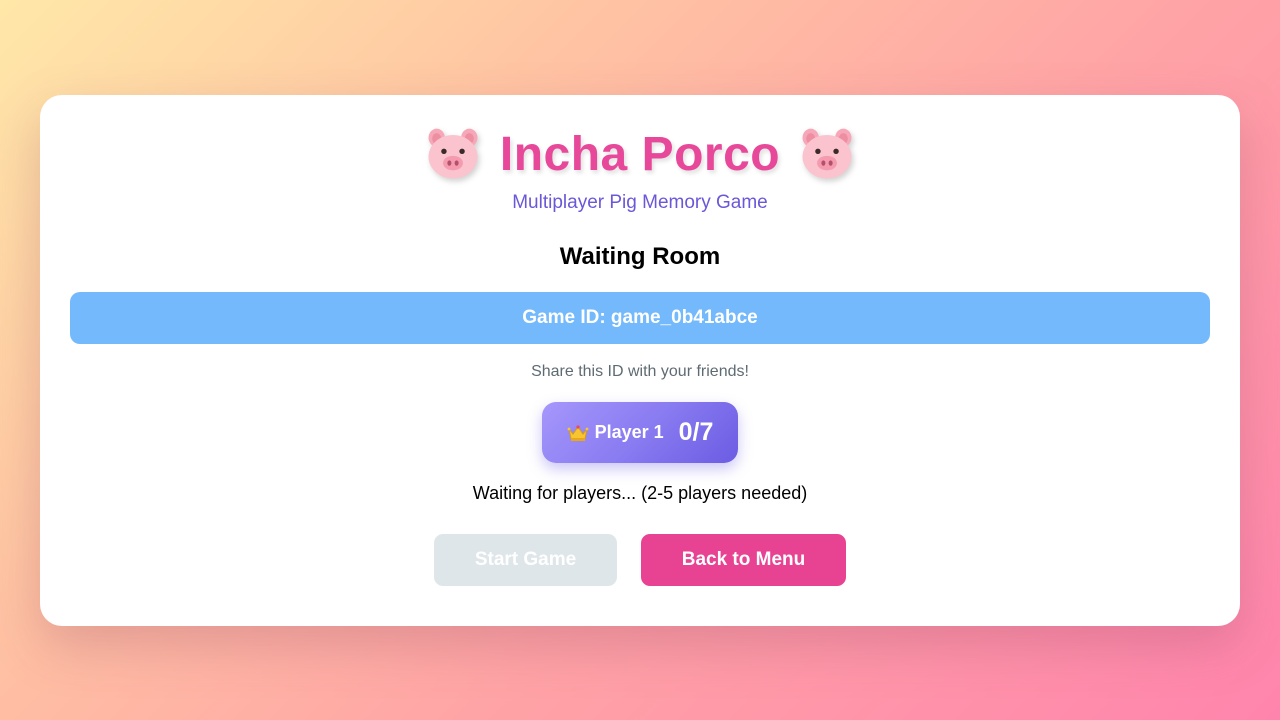  Describe the element at coordinates (577, 432) in the screenshot. I see `crown-icon` at that location.